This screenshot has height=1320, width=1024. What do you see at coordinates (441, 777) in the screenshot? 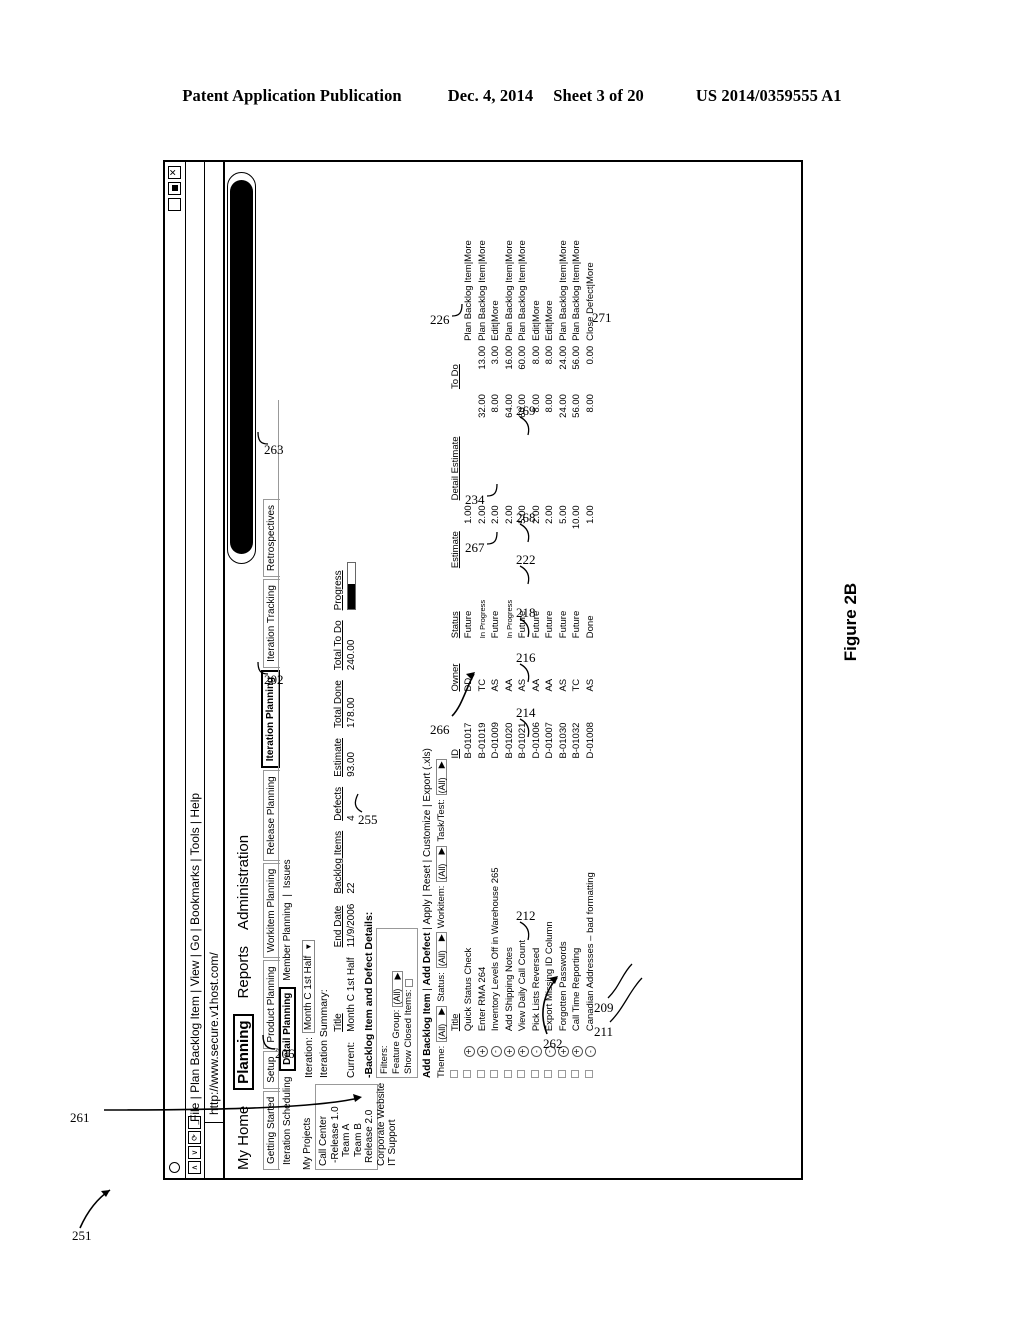
I see `tasktest-filter-dropdown: (All) ▶` at bounding box center [441, 777].